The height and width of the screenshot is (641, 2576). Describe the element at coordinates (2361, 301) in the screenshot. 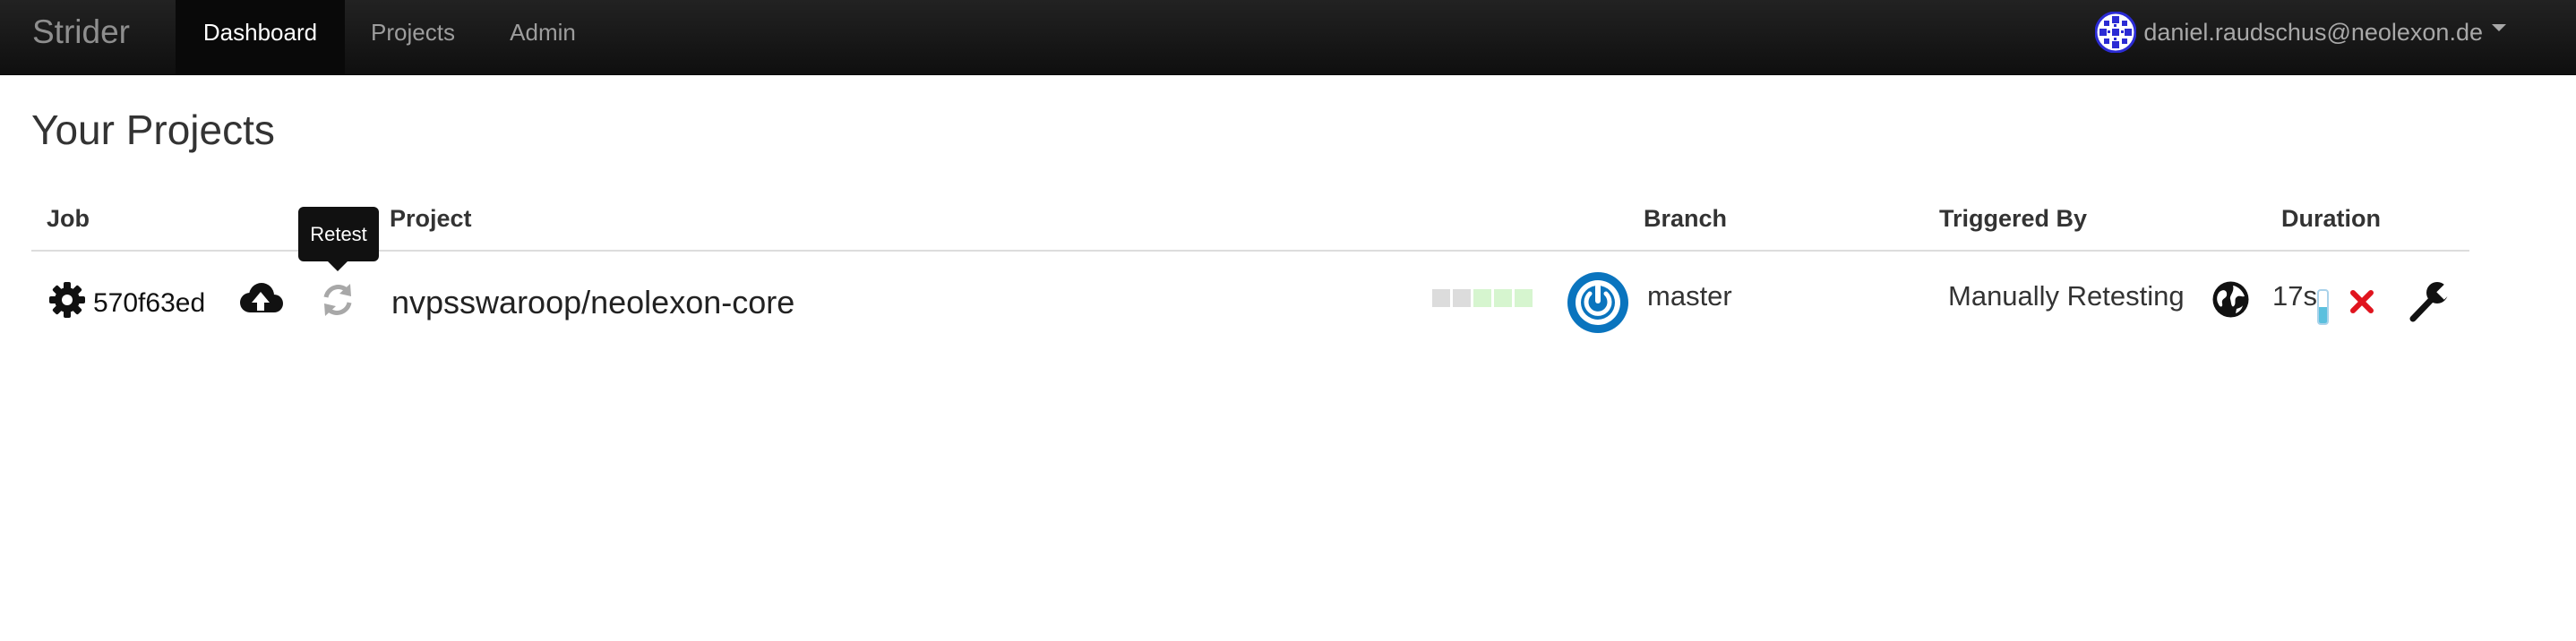

I see `remove-icon` at that location.